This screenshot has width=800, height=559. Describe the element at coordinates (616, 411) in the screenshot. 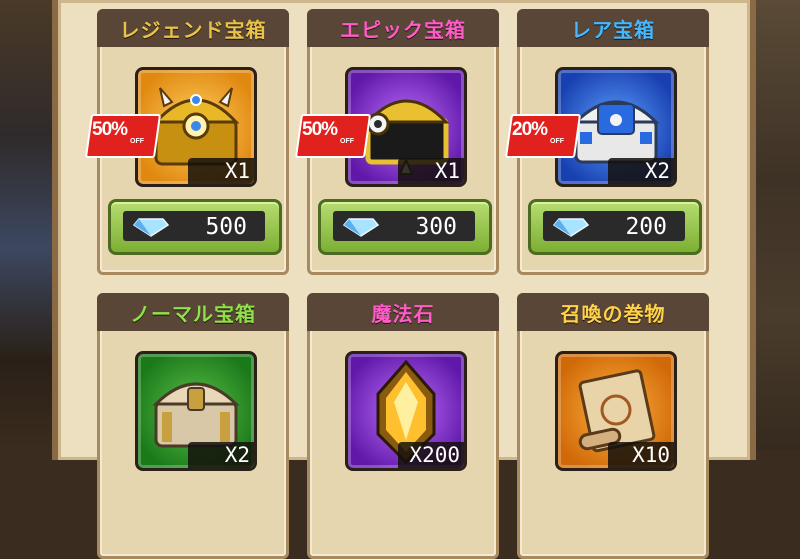

I see `summon-scroll-icon: X10` at that location.